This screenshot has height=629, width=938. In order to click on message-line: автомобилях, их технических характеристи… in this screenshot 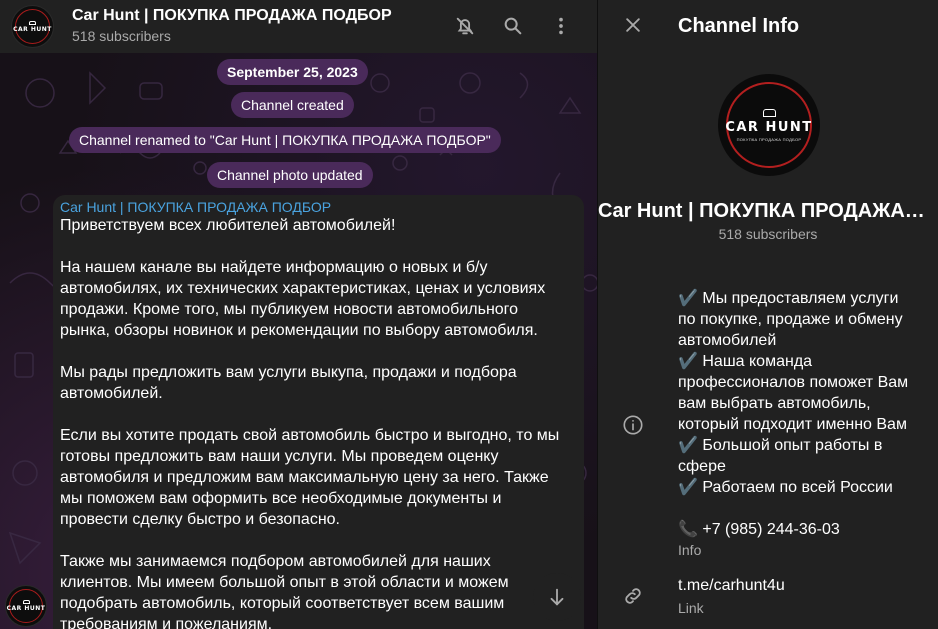, I will do `click(303, 288)`.